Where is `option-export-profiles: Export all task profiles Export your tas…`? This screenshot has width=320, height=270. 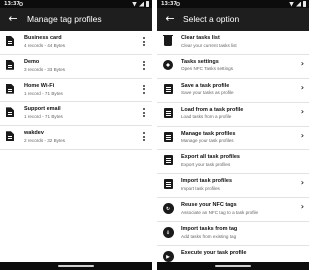
option-export-profiles: Export all task profiles Export your tas… is located at coordinates (233, 162).